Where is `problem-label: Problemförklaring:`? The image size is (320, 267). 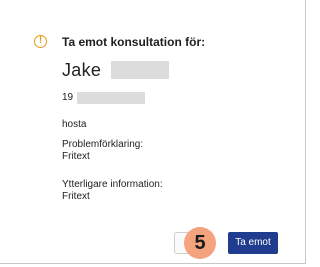 problem-label: Problemförklaring: is located at coordinates (103, 144).